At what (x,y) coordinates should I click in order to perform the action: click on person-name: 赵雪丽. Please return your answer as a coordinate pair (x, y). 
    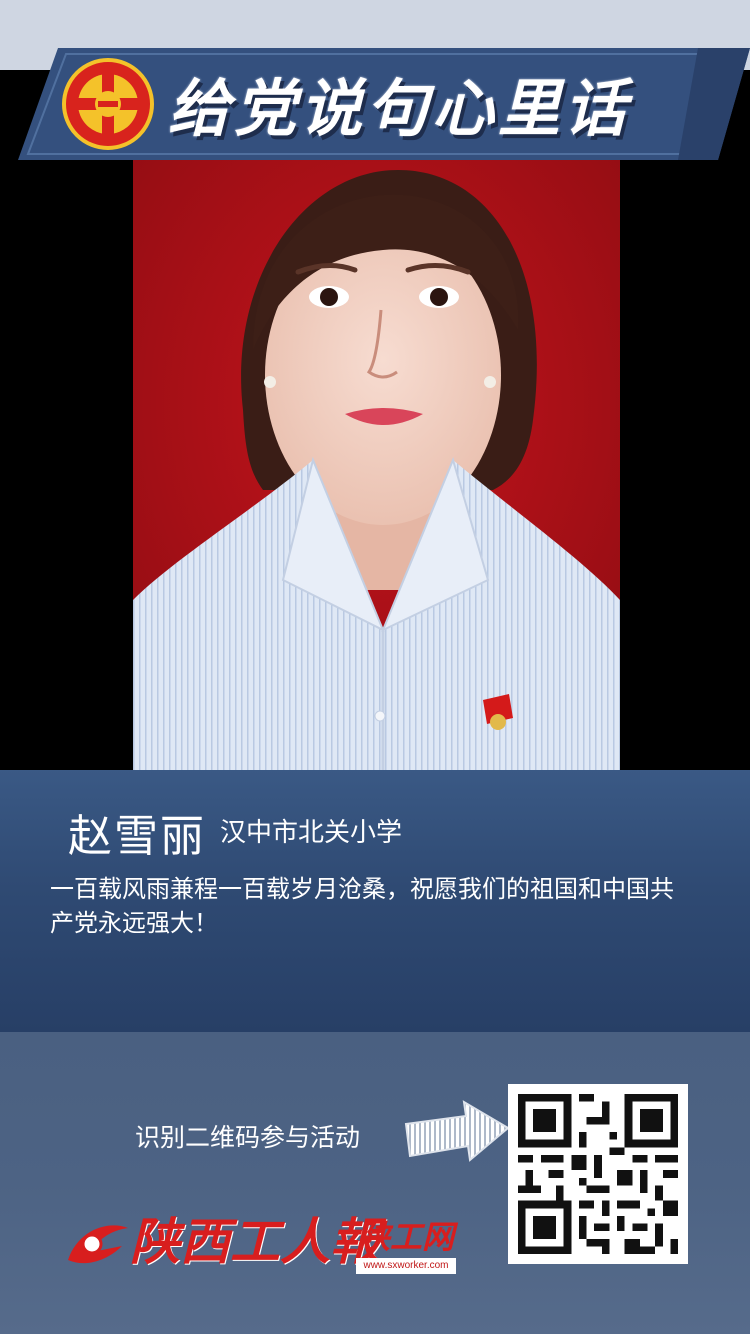
    Looking at the image, I should click on (137, 836).